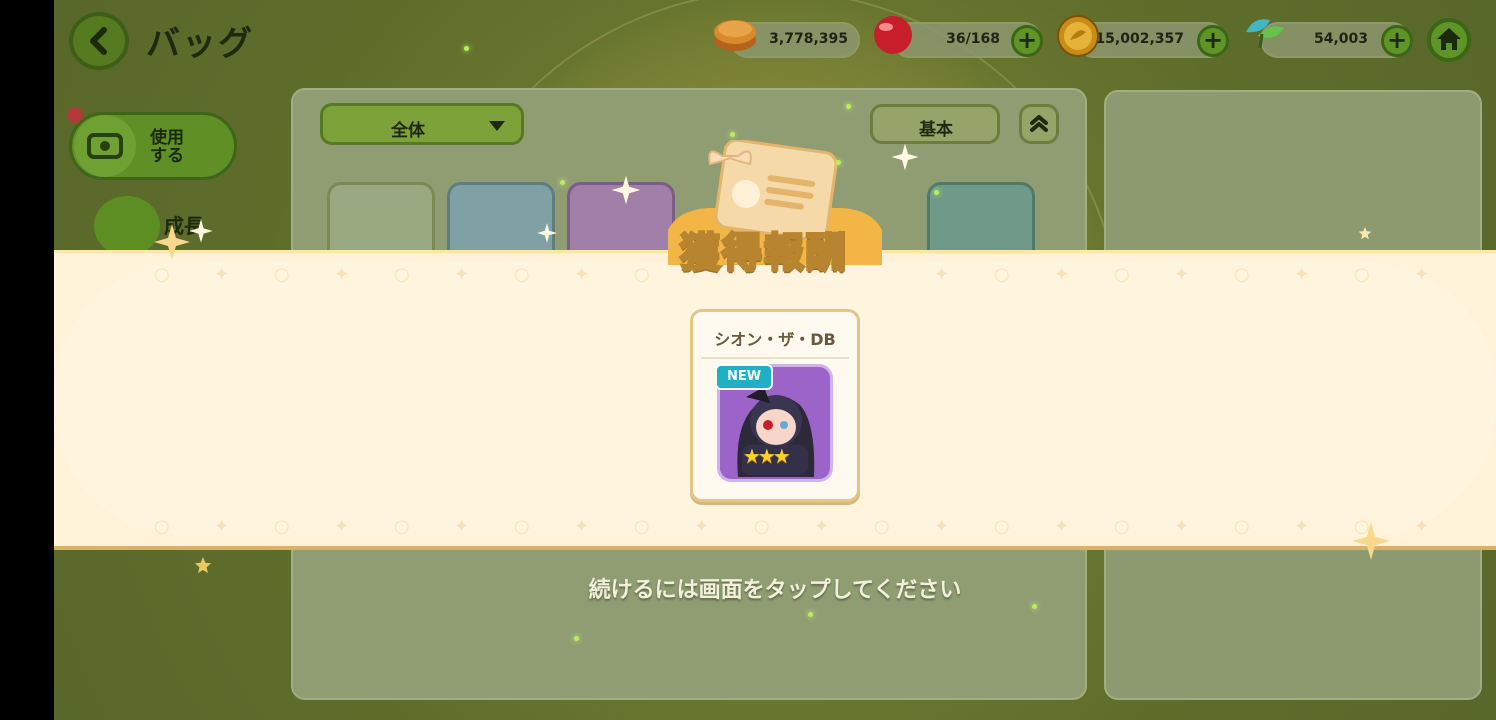 The width and height of the screenshot is (1496, 720). What do you see at coordinates (167, 147) in the screenshot?
I see `use-tab-label: 使用 する` at bounding box center [167, 147].